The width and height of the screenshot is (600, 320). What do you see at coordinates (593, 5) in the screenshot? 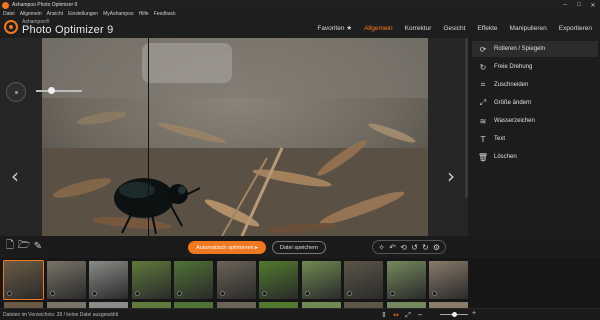
I see `close-button: ✕` at bounding box center [593, 5].